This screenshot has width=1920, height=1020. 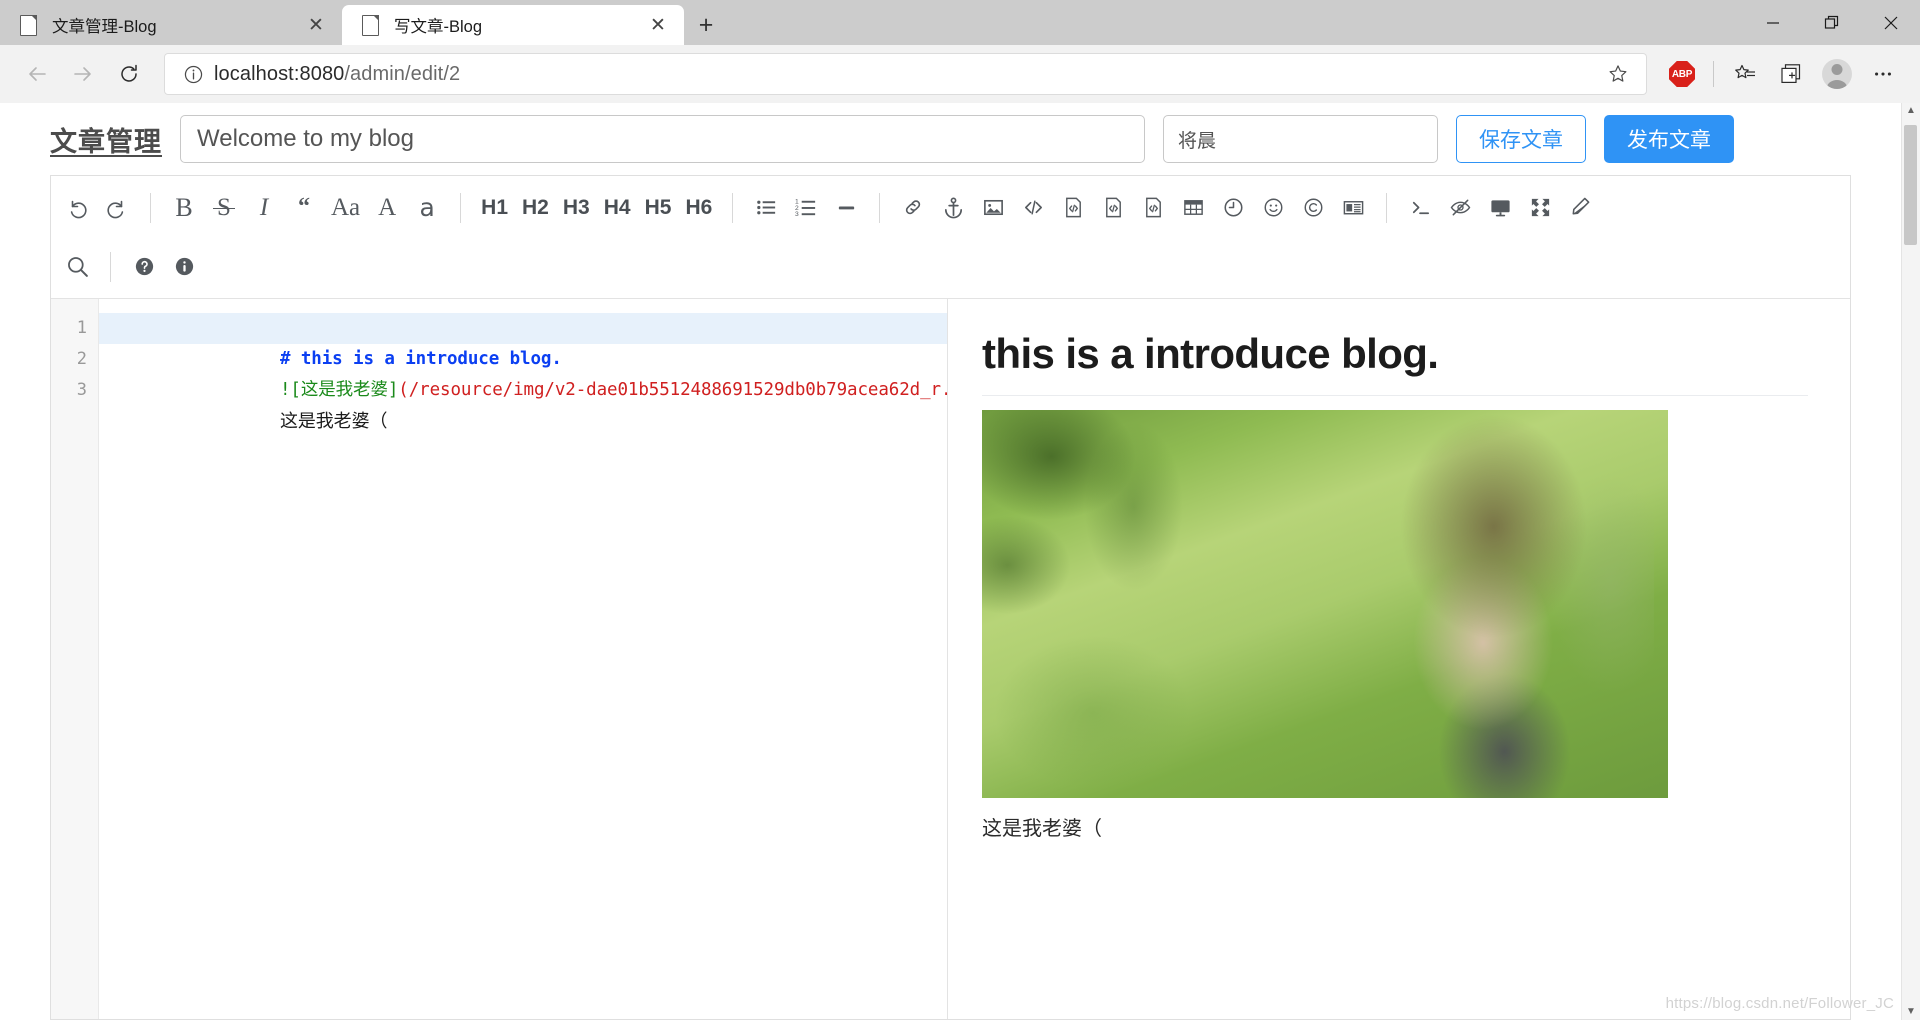 What do you see at coordinates (1745, 74) in the screenshot?
I see `favorites-list-button` at bounding box center [1745, 74].